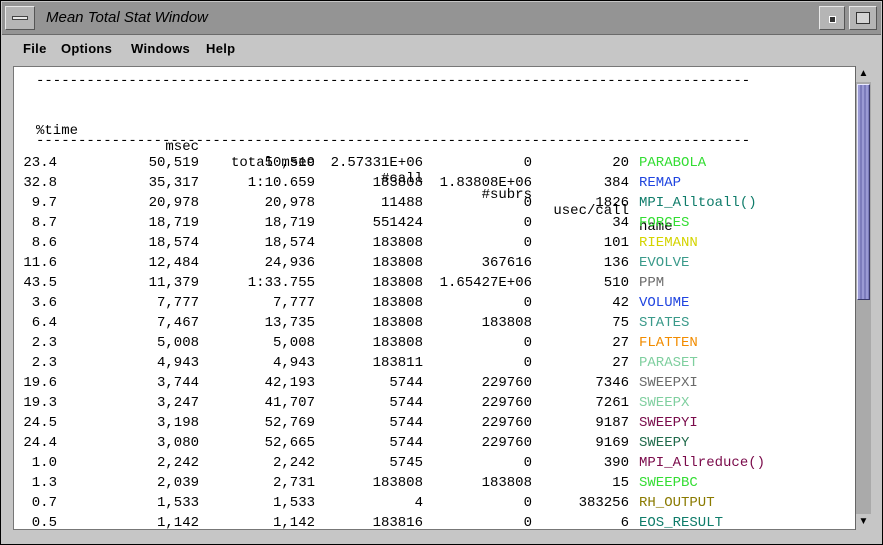  What do you see at coordinates (293, 503) in the screenshot?
I see `cell-total-msec: 1,533` at bounding box center [293, 503].